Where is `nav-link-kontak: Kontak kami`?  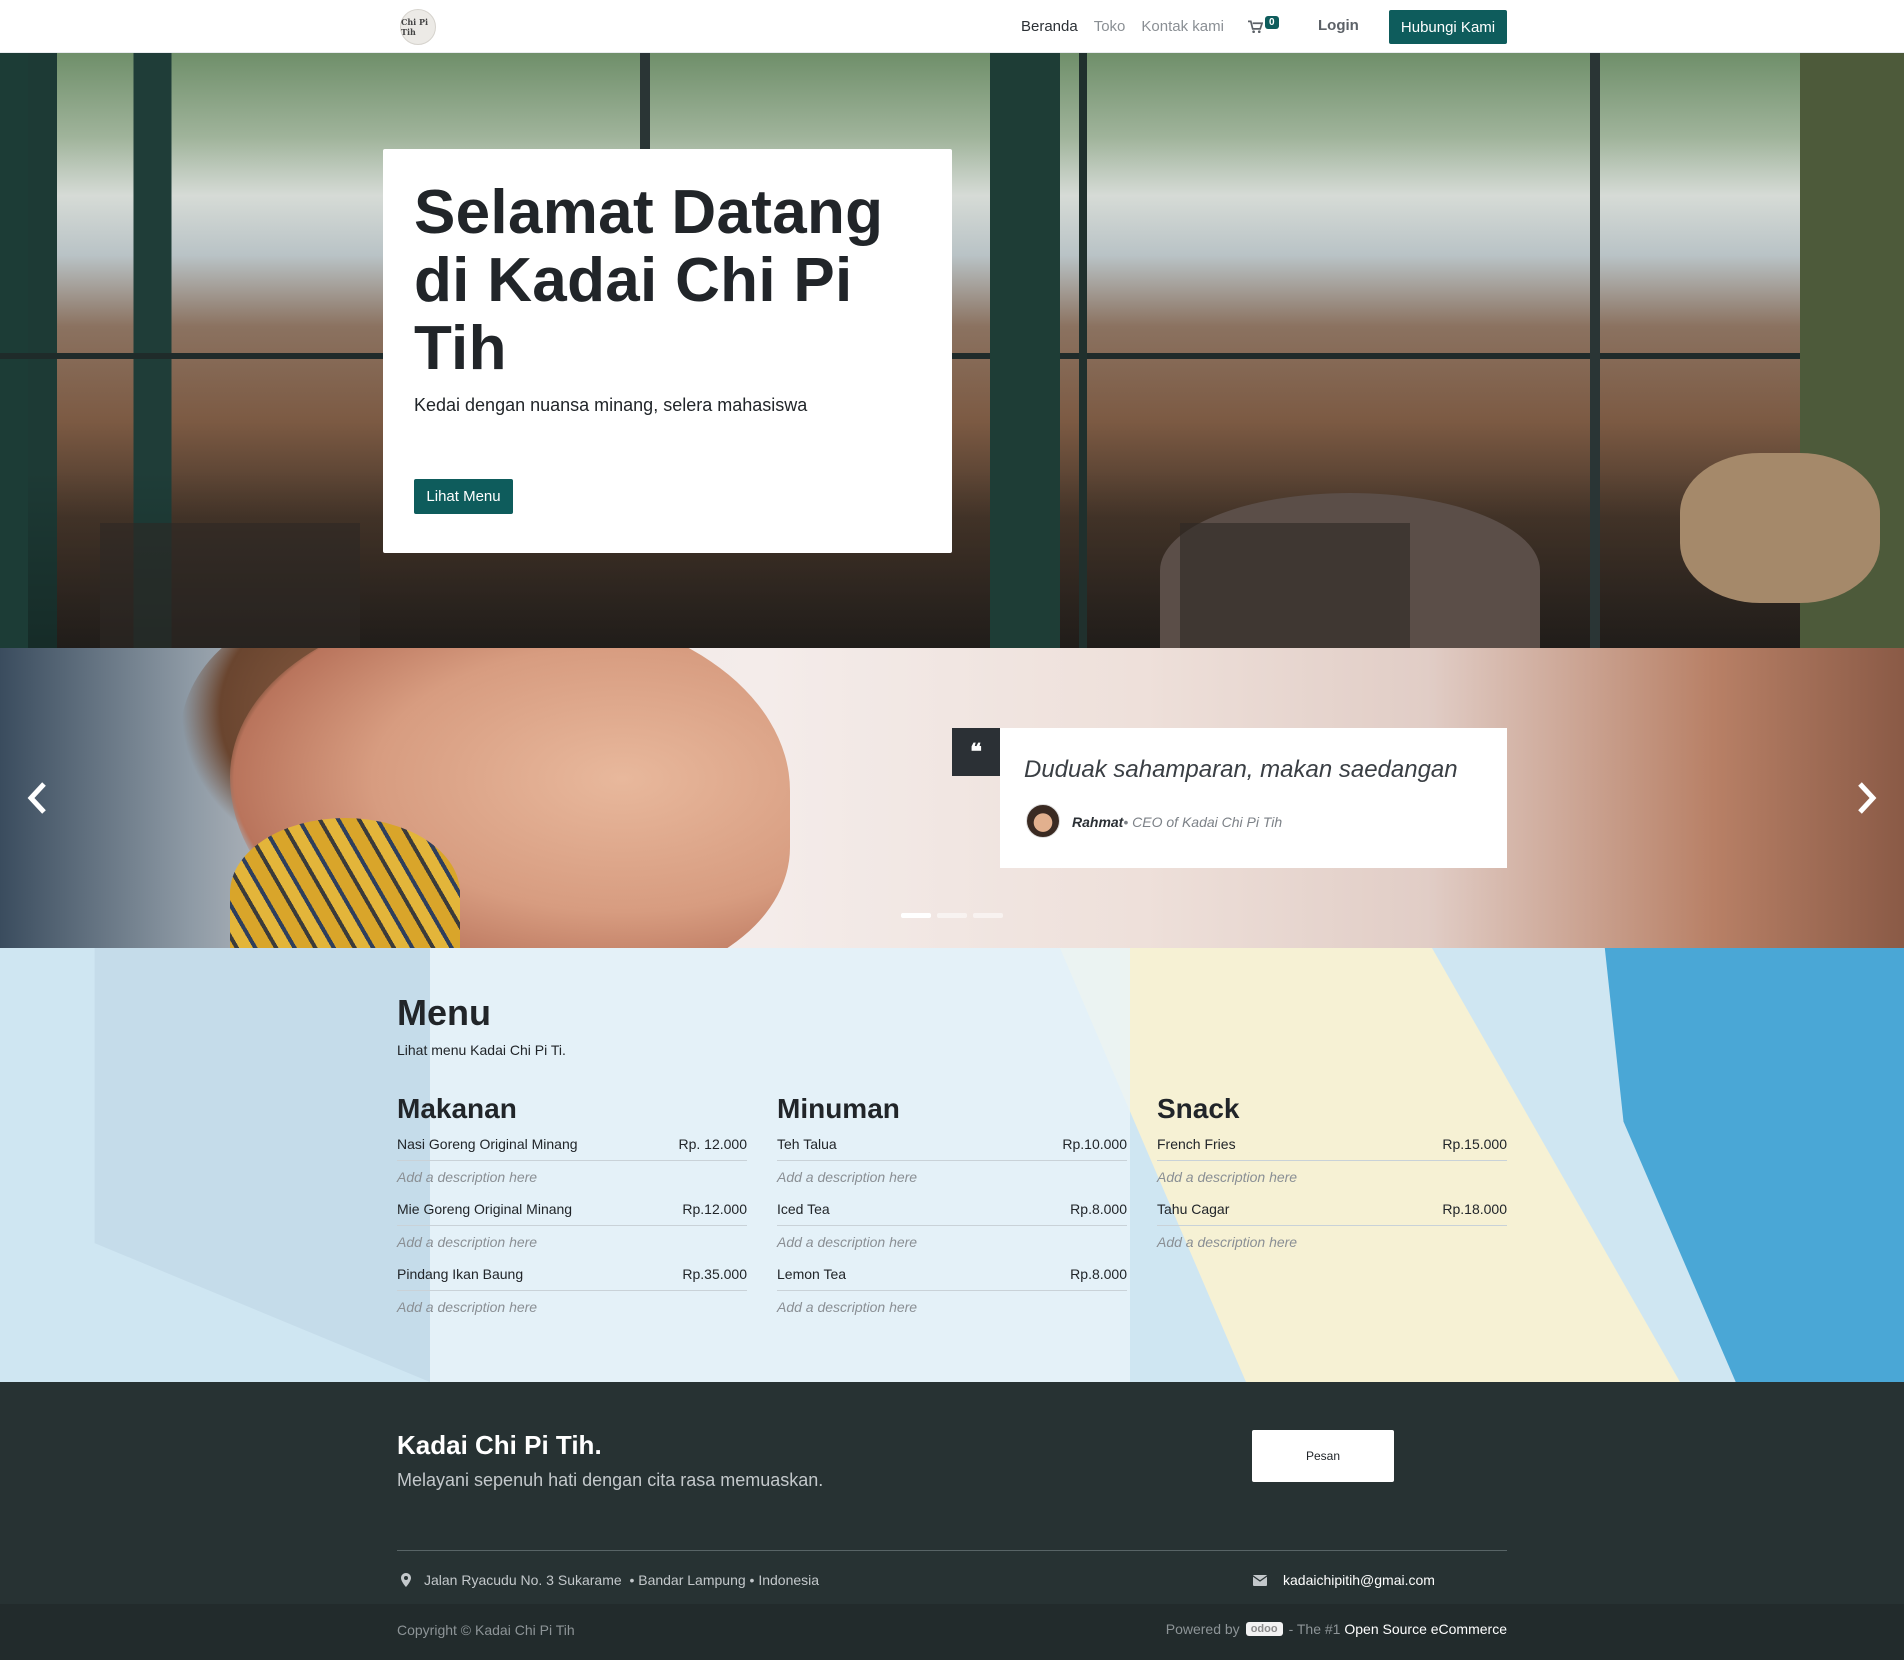
nav-link-kontak: Kontak kami is located at coordinates (1182, 26).